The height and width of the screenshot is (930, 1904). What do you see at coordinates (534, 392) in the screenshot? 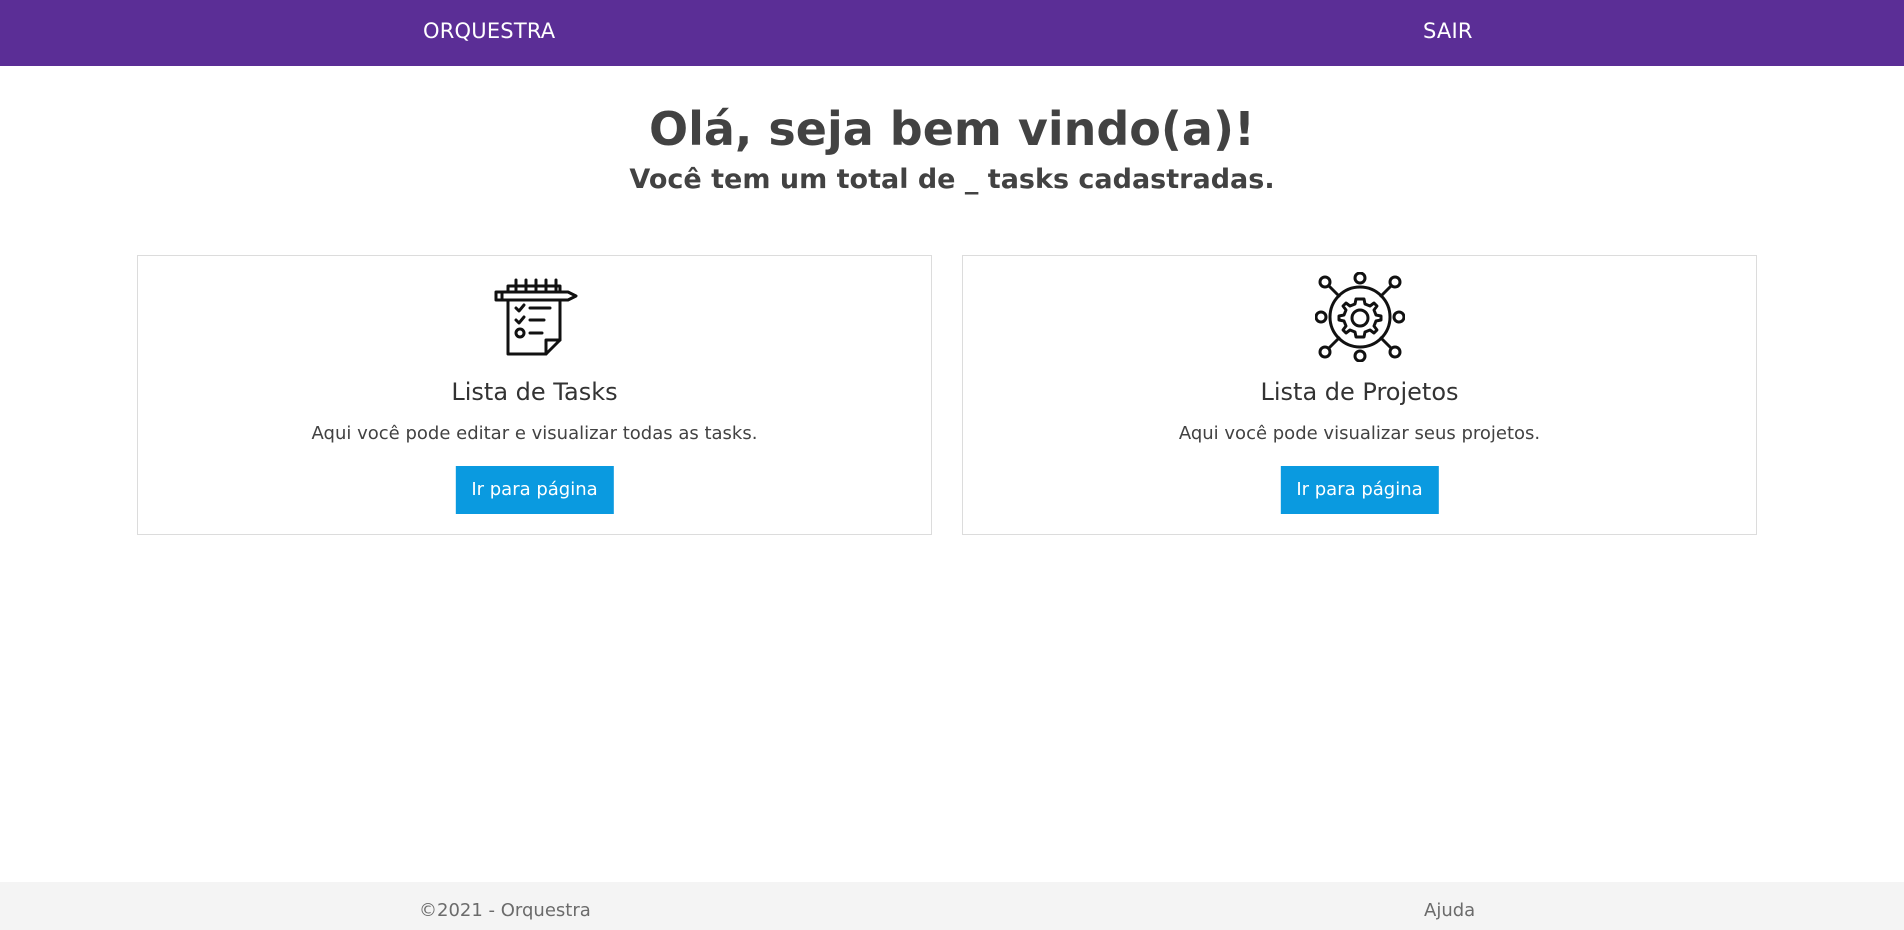
I see `card-title: Lista de Tasks` at bounding box center [534, 392].